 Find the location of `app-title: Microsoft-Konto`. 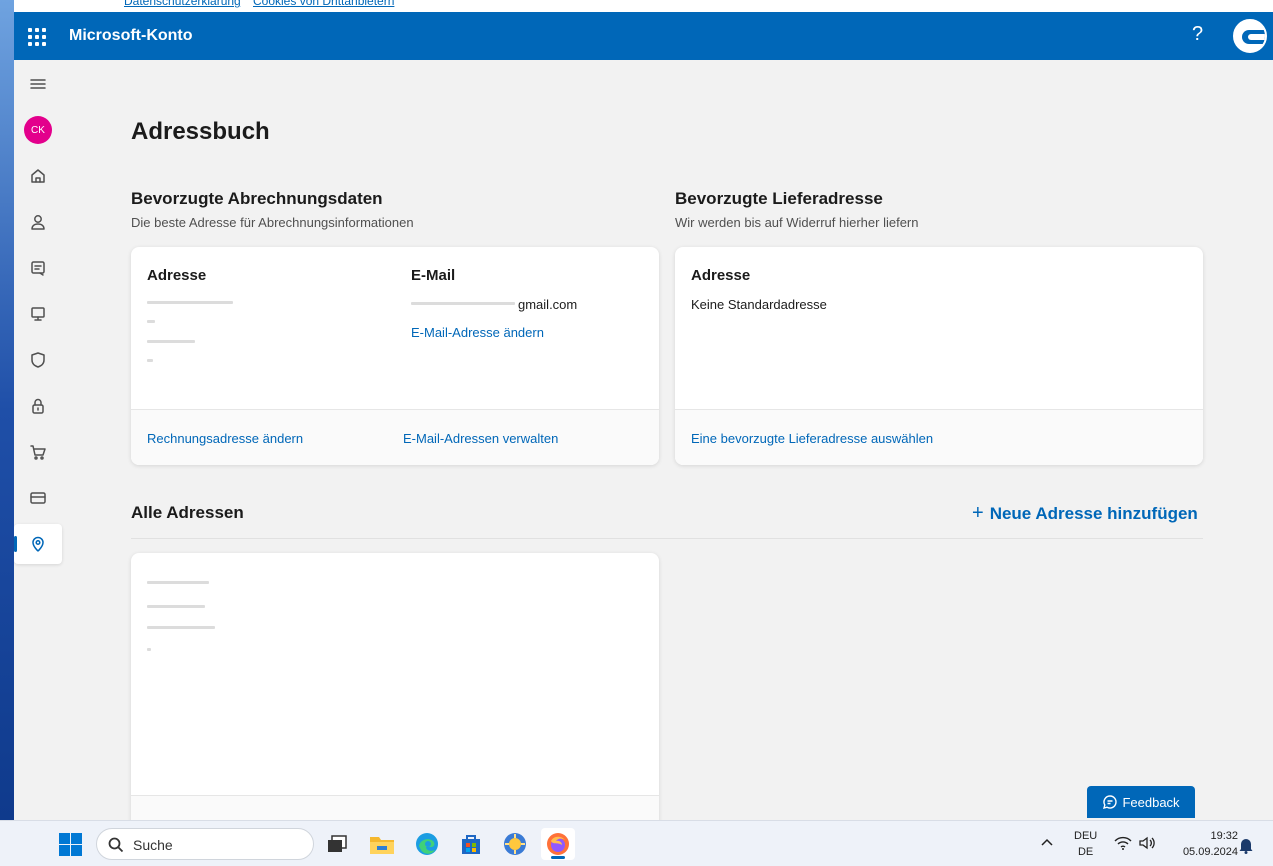

app-title: Microsoft-Konto is located at coordinates (131, 36).